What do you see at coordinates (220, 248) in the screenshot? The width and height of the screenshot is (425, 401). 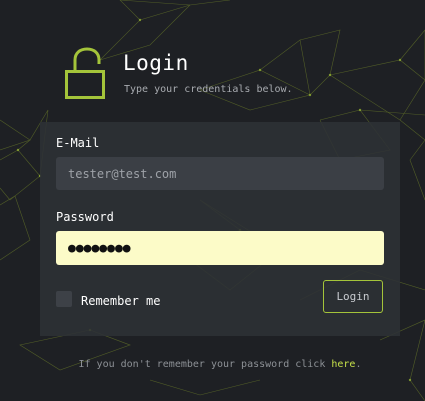 I see `password-field: ●●●●●●●●` at bounding box center [220, 248].